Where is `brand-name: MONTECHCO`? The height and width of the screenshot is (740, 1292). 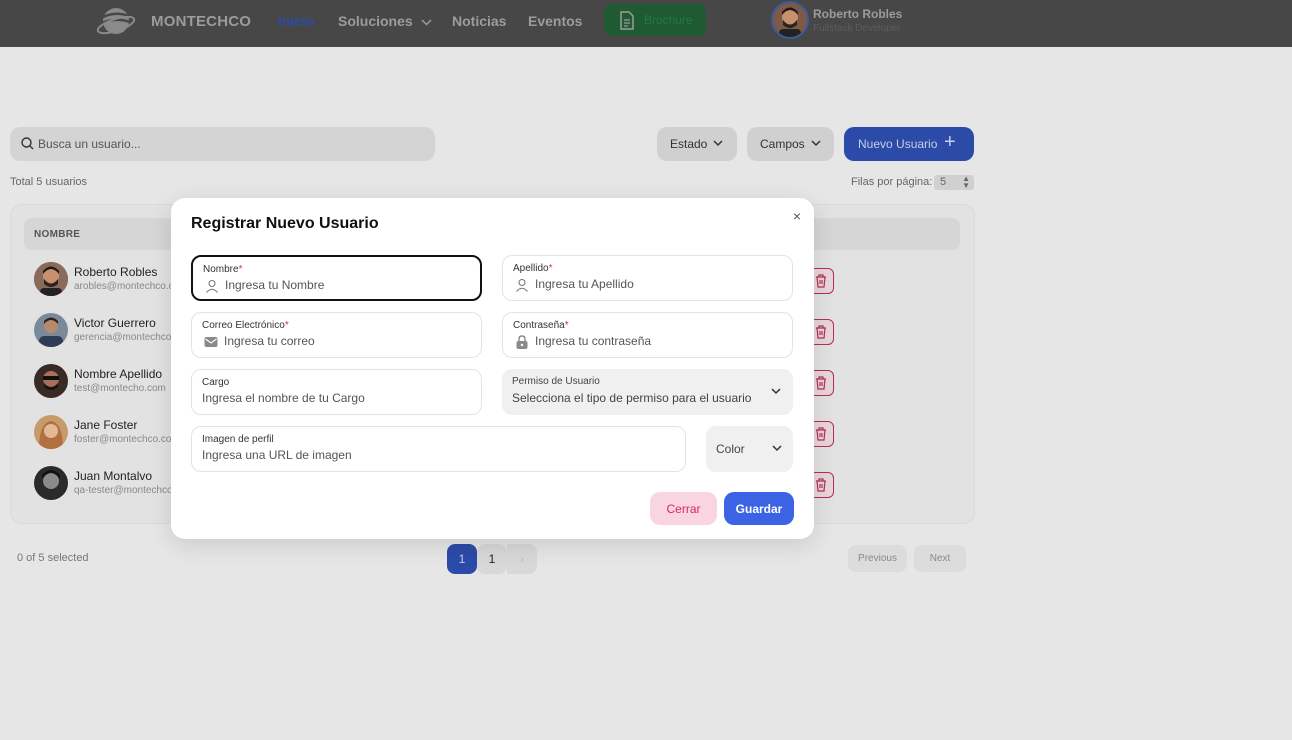 brand-name: MONTECHCO is located at coordinates (201, 21).